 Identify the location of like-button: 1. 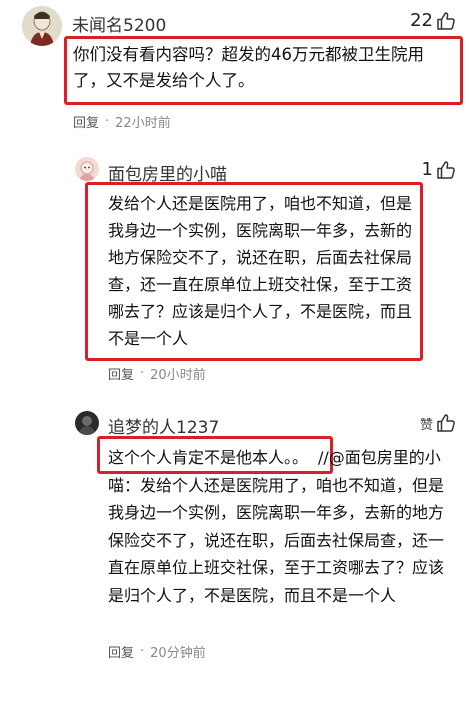
(439, 169).